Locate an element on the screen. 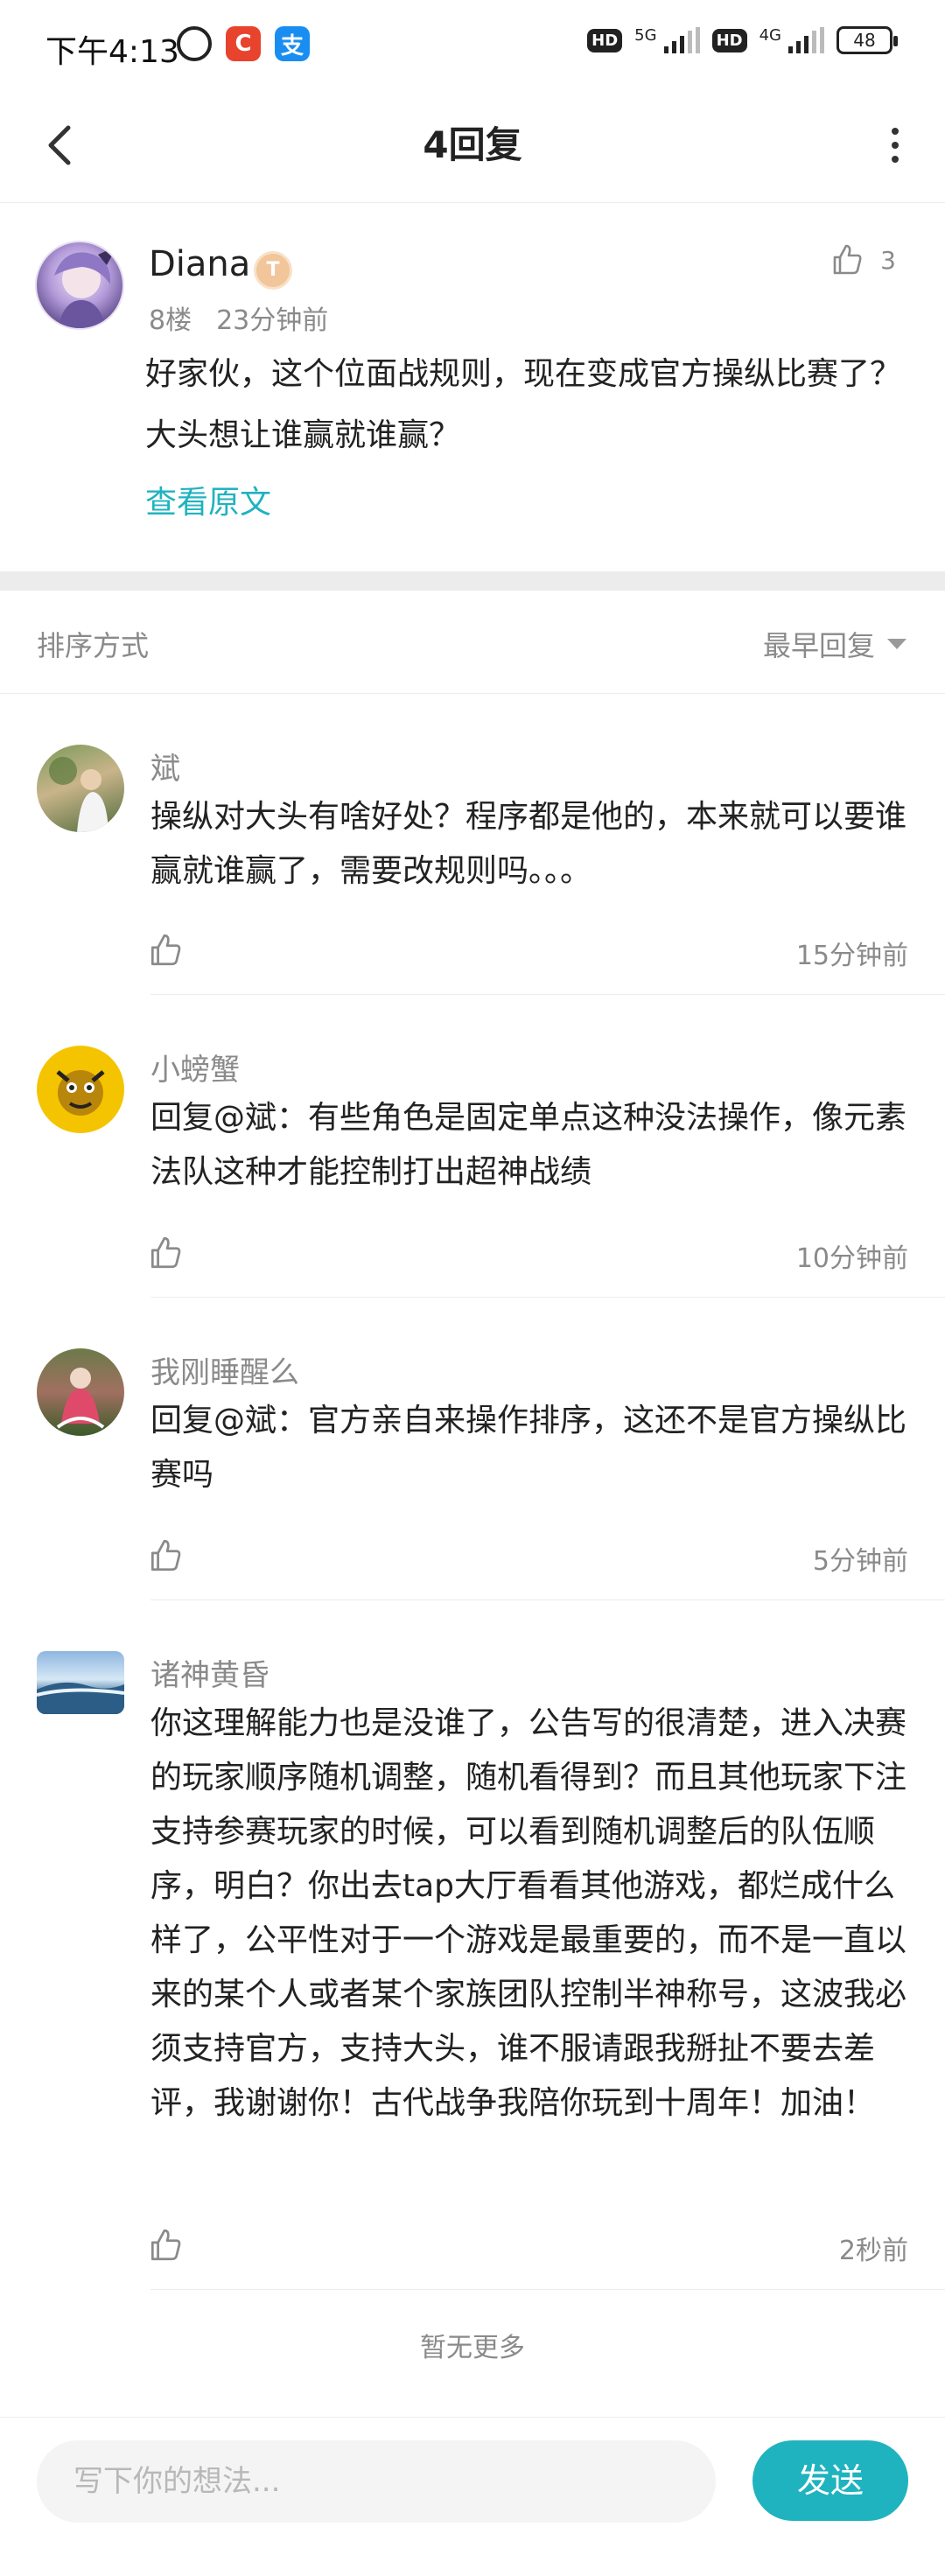 Image resolution: width=945 pixels, height=2576 pixels. app-c-icon: C is located at coordinates (243, 43).